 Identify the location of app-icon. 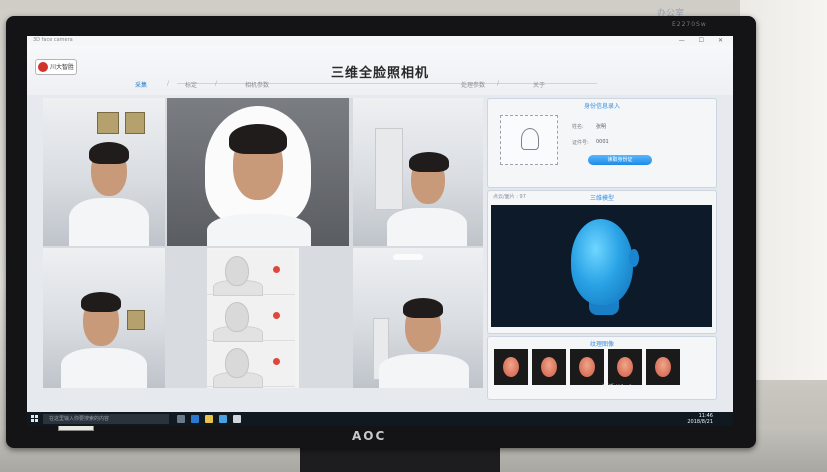
(237, 419).